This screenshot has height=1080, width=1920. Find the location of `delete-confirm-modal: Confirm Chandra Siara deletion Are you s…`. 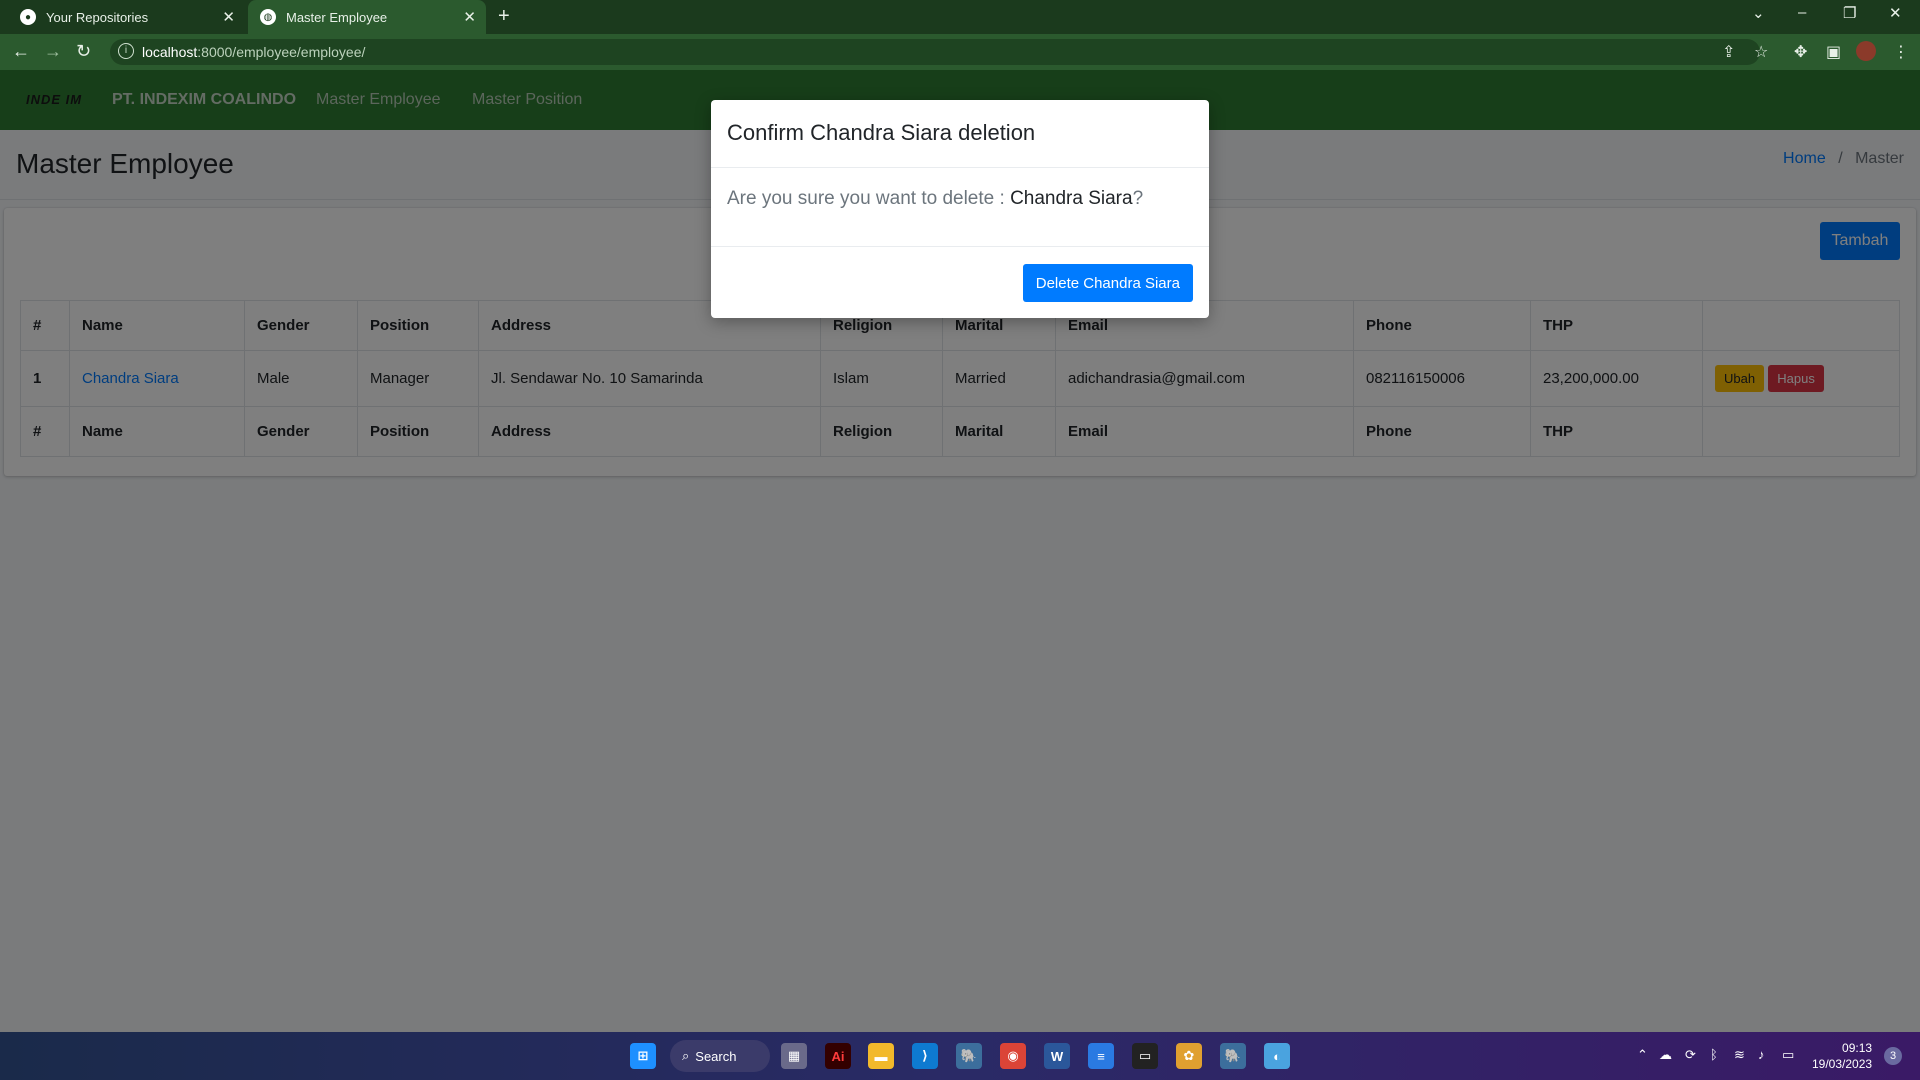

delete-confirm-modal: Confirm Chandra Siara deletion Are you s… is located at coordinates (960, 209).